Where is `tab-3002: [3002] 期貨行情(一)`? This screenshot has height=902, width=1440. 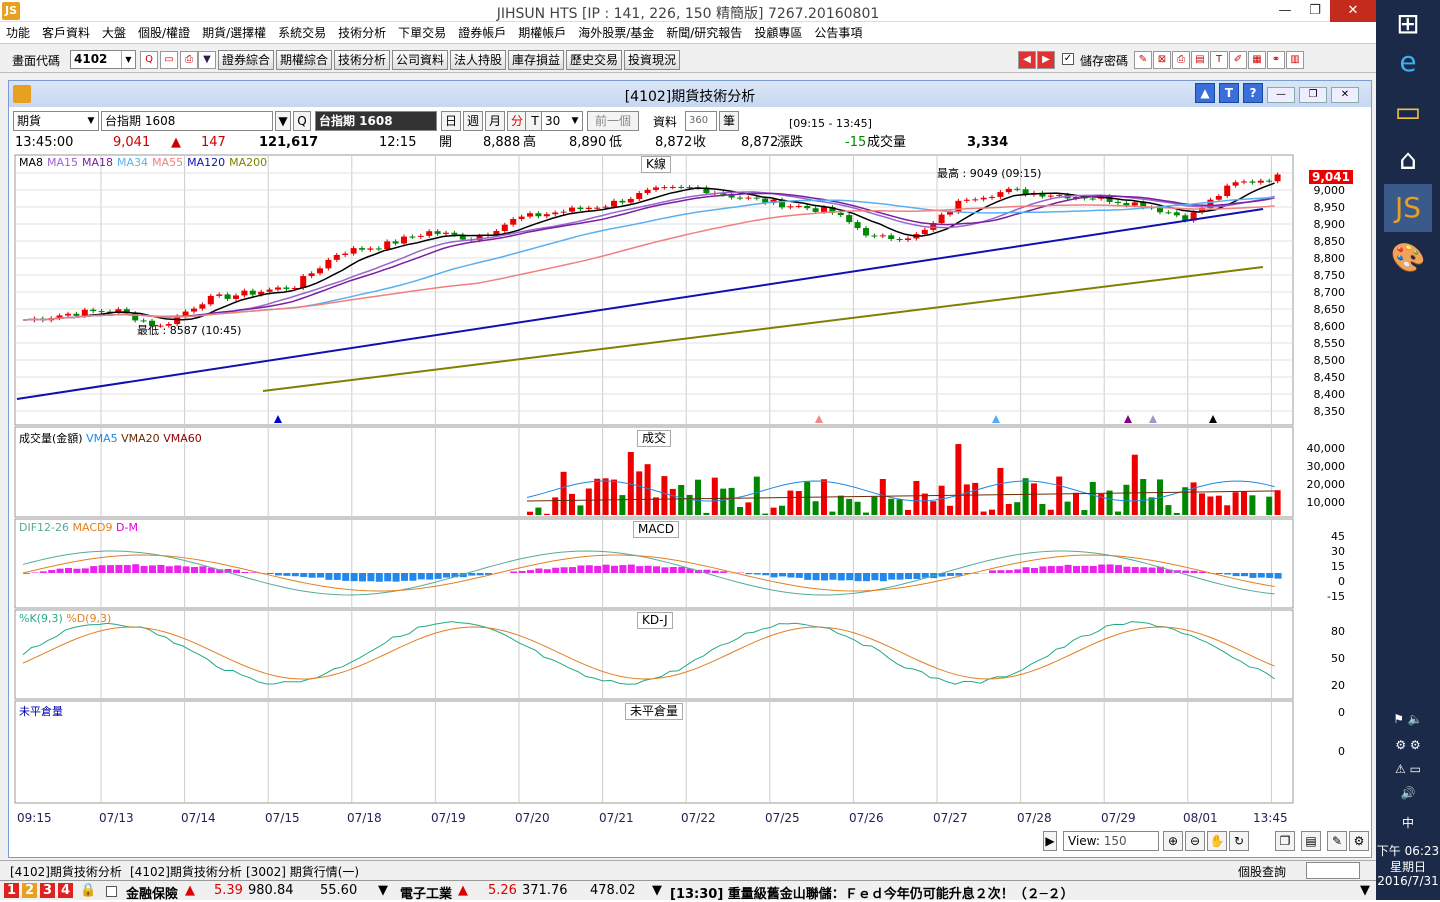
tab-3002: [3002] 期貨行情(一) is located at coordinates (302, 871).